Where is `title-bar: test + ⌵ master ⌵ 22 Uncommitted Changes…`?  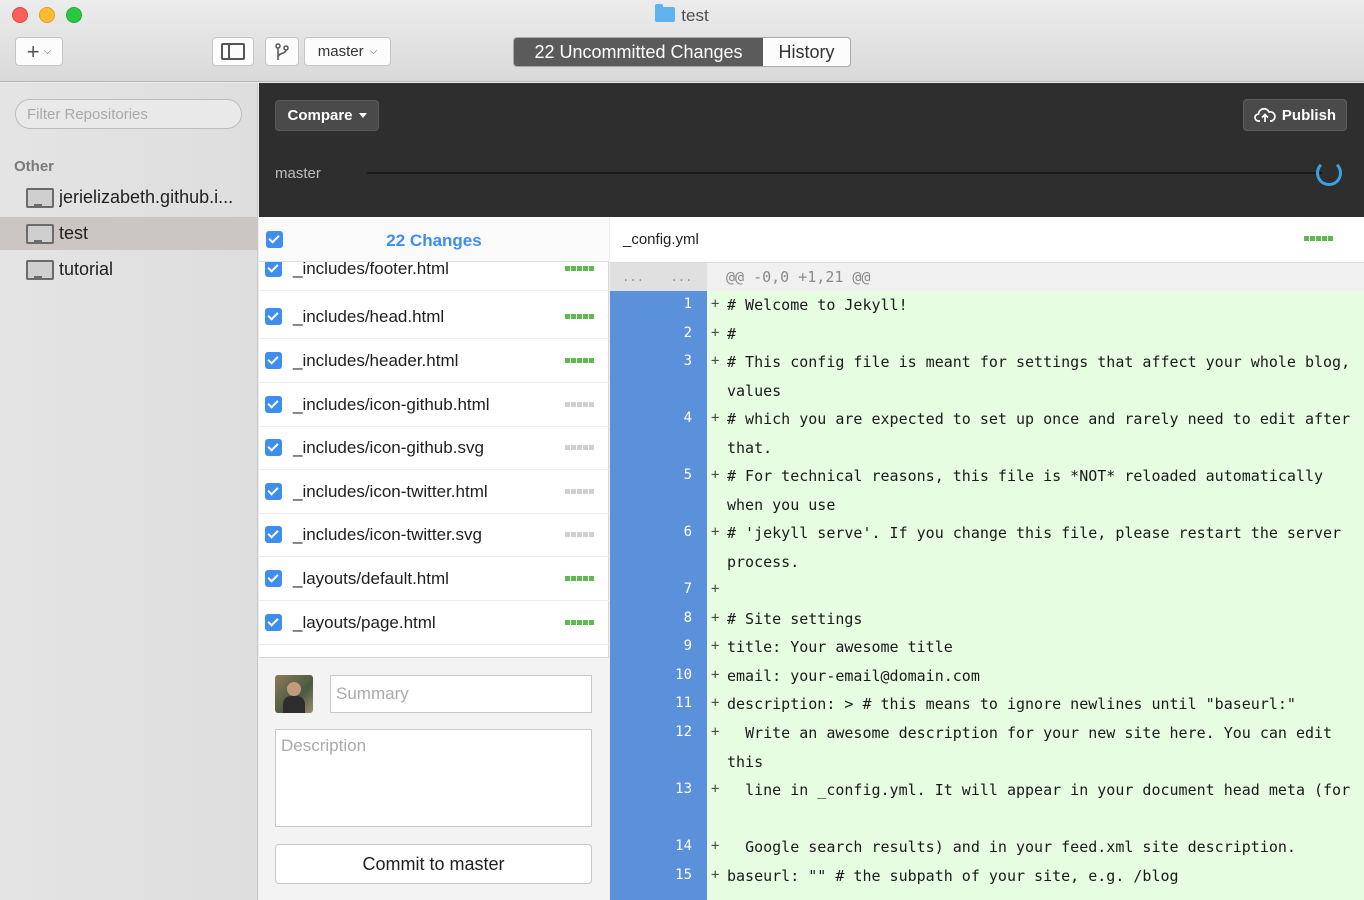
title-bar: test + ⌵ master ⌵ 22 Uncommitted Changes… is located at coordinates (682, 41).